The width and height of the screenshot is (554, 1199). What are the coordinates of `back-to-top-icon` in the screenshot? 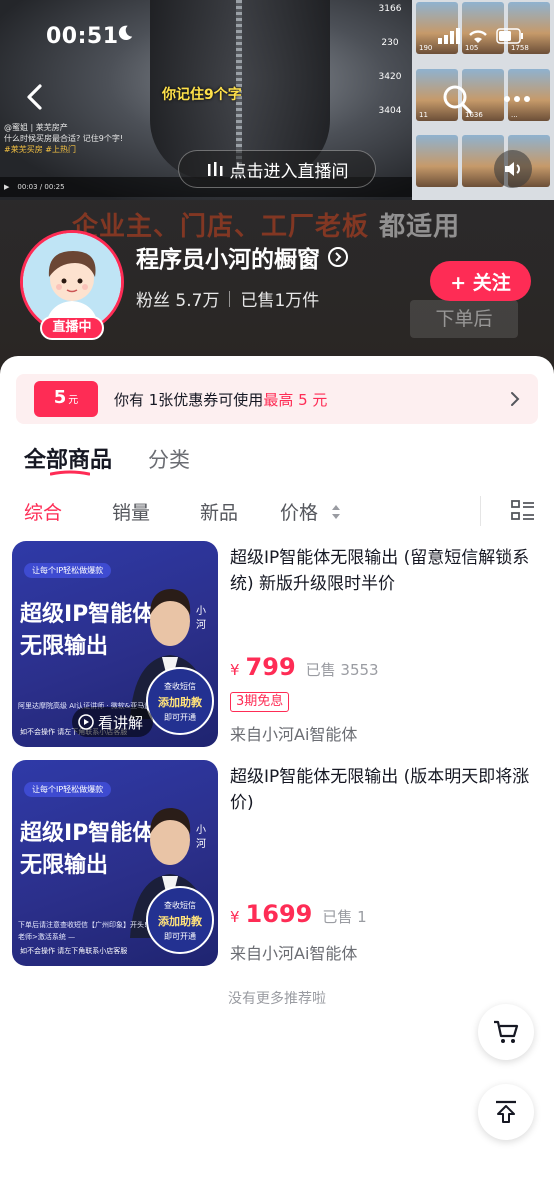 It's located at (506, 1111).